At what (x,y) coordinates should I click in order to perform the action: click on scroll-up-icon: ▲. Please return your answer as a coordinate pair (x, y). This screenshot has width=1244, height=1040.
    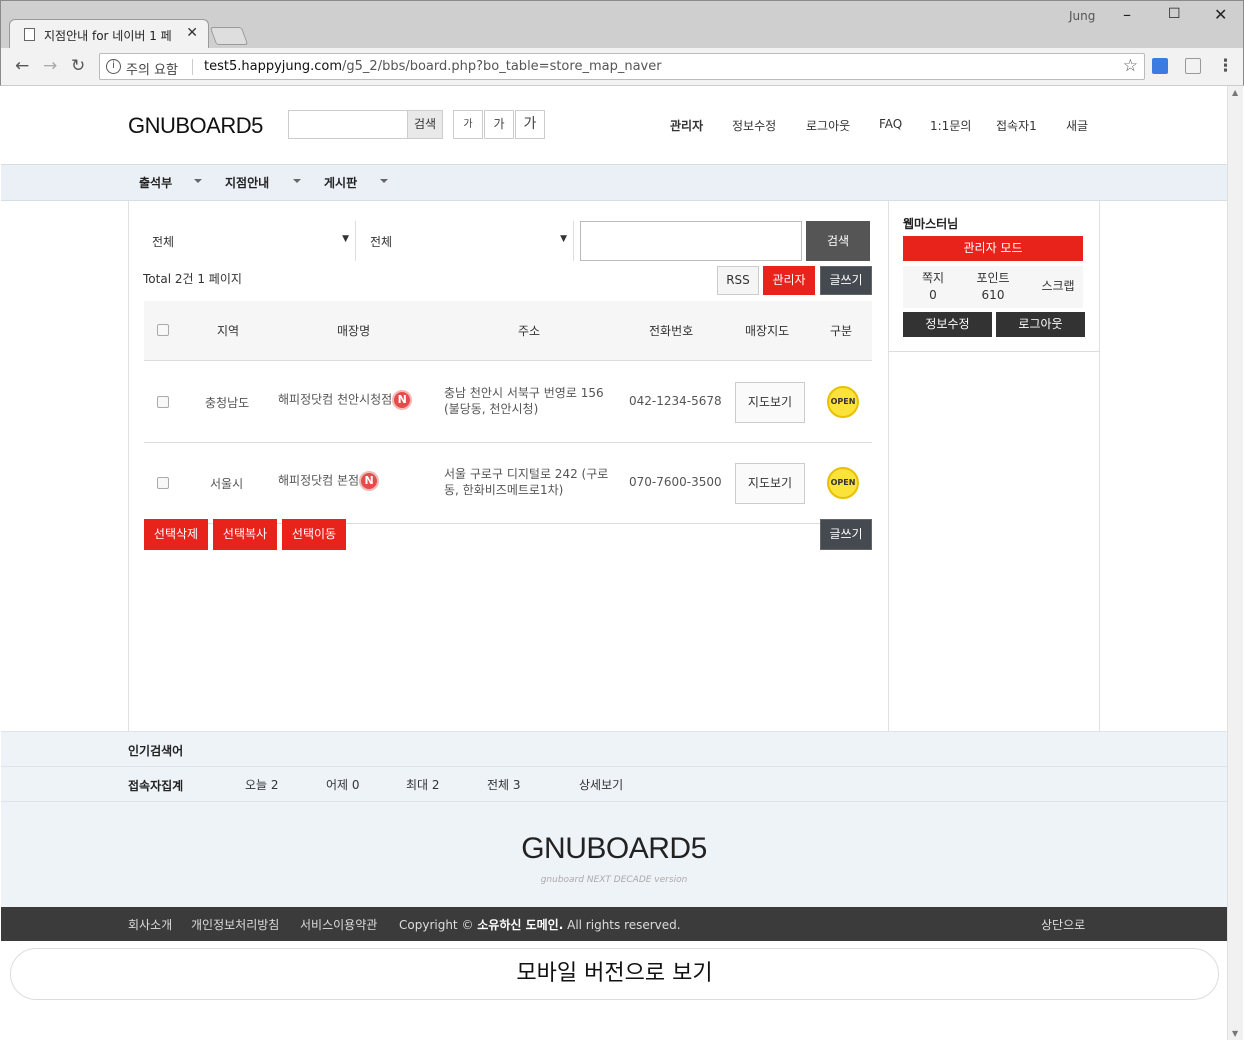
    Looking at the image, I should click on (1235, 92).